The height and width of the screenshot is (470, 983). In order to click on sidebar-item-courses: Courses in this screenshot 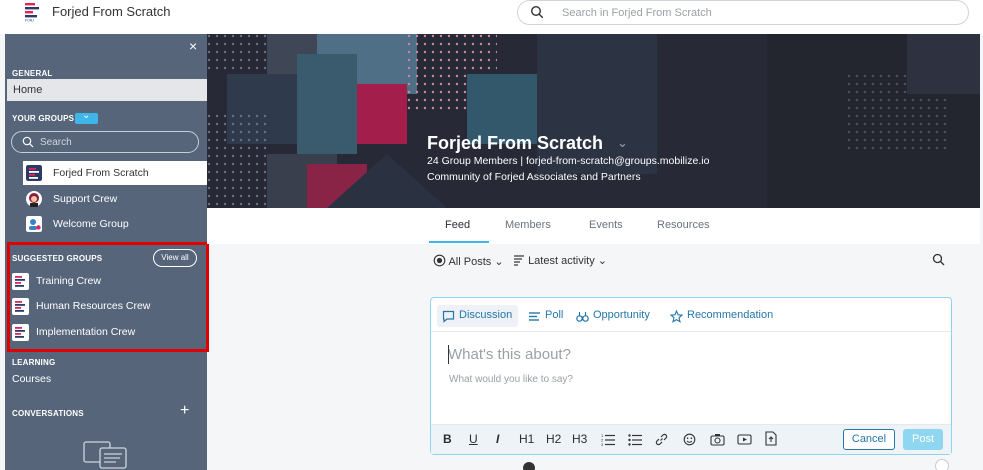, I will do `click(31, 379)`.